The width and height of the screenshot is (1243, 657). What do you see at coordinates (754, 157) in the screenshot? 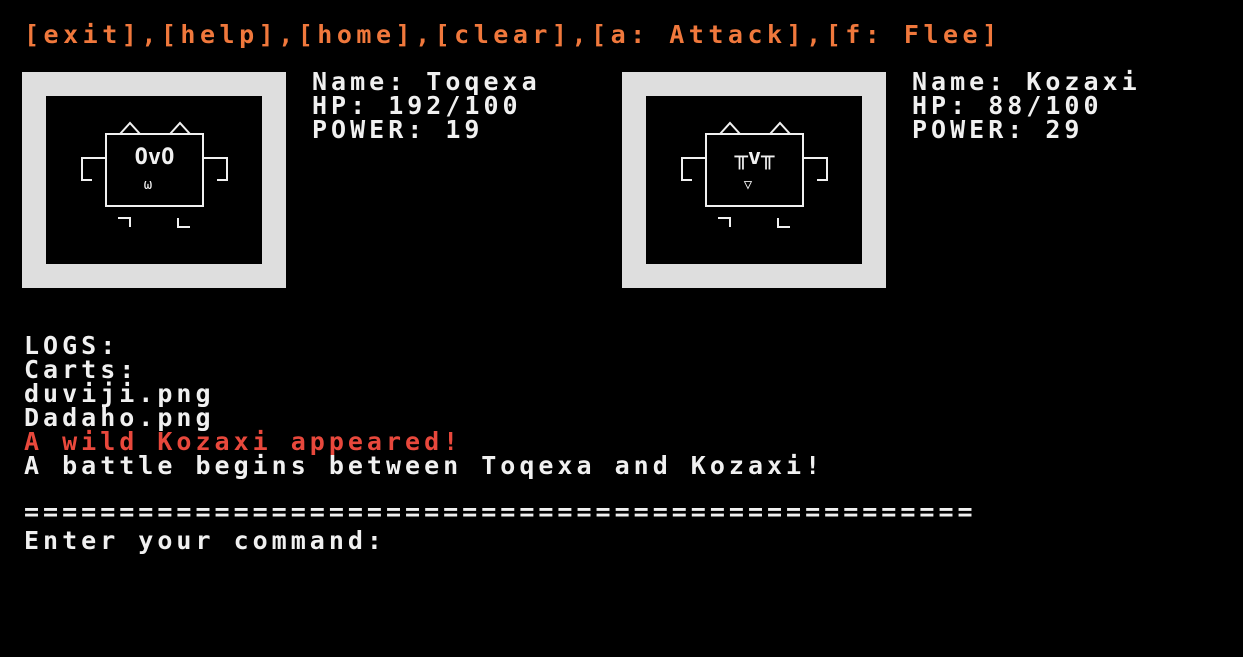
I see `enemy-monster-eyes: ╥v╥` at bounding box center [754, 157].